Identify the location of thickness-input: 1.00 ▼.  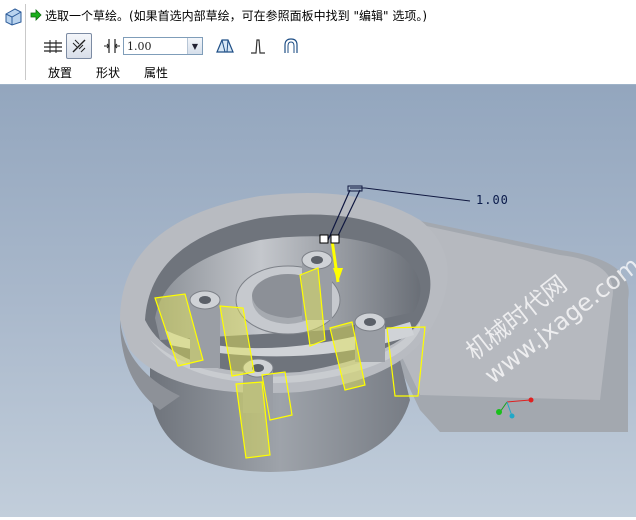
(163, 46).